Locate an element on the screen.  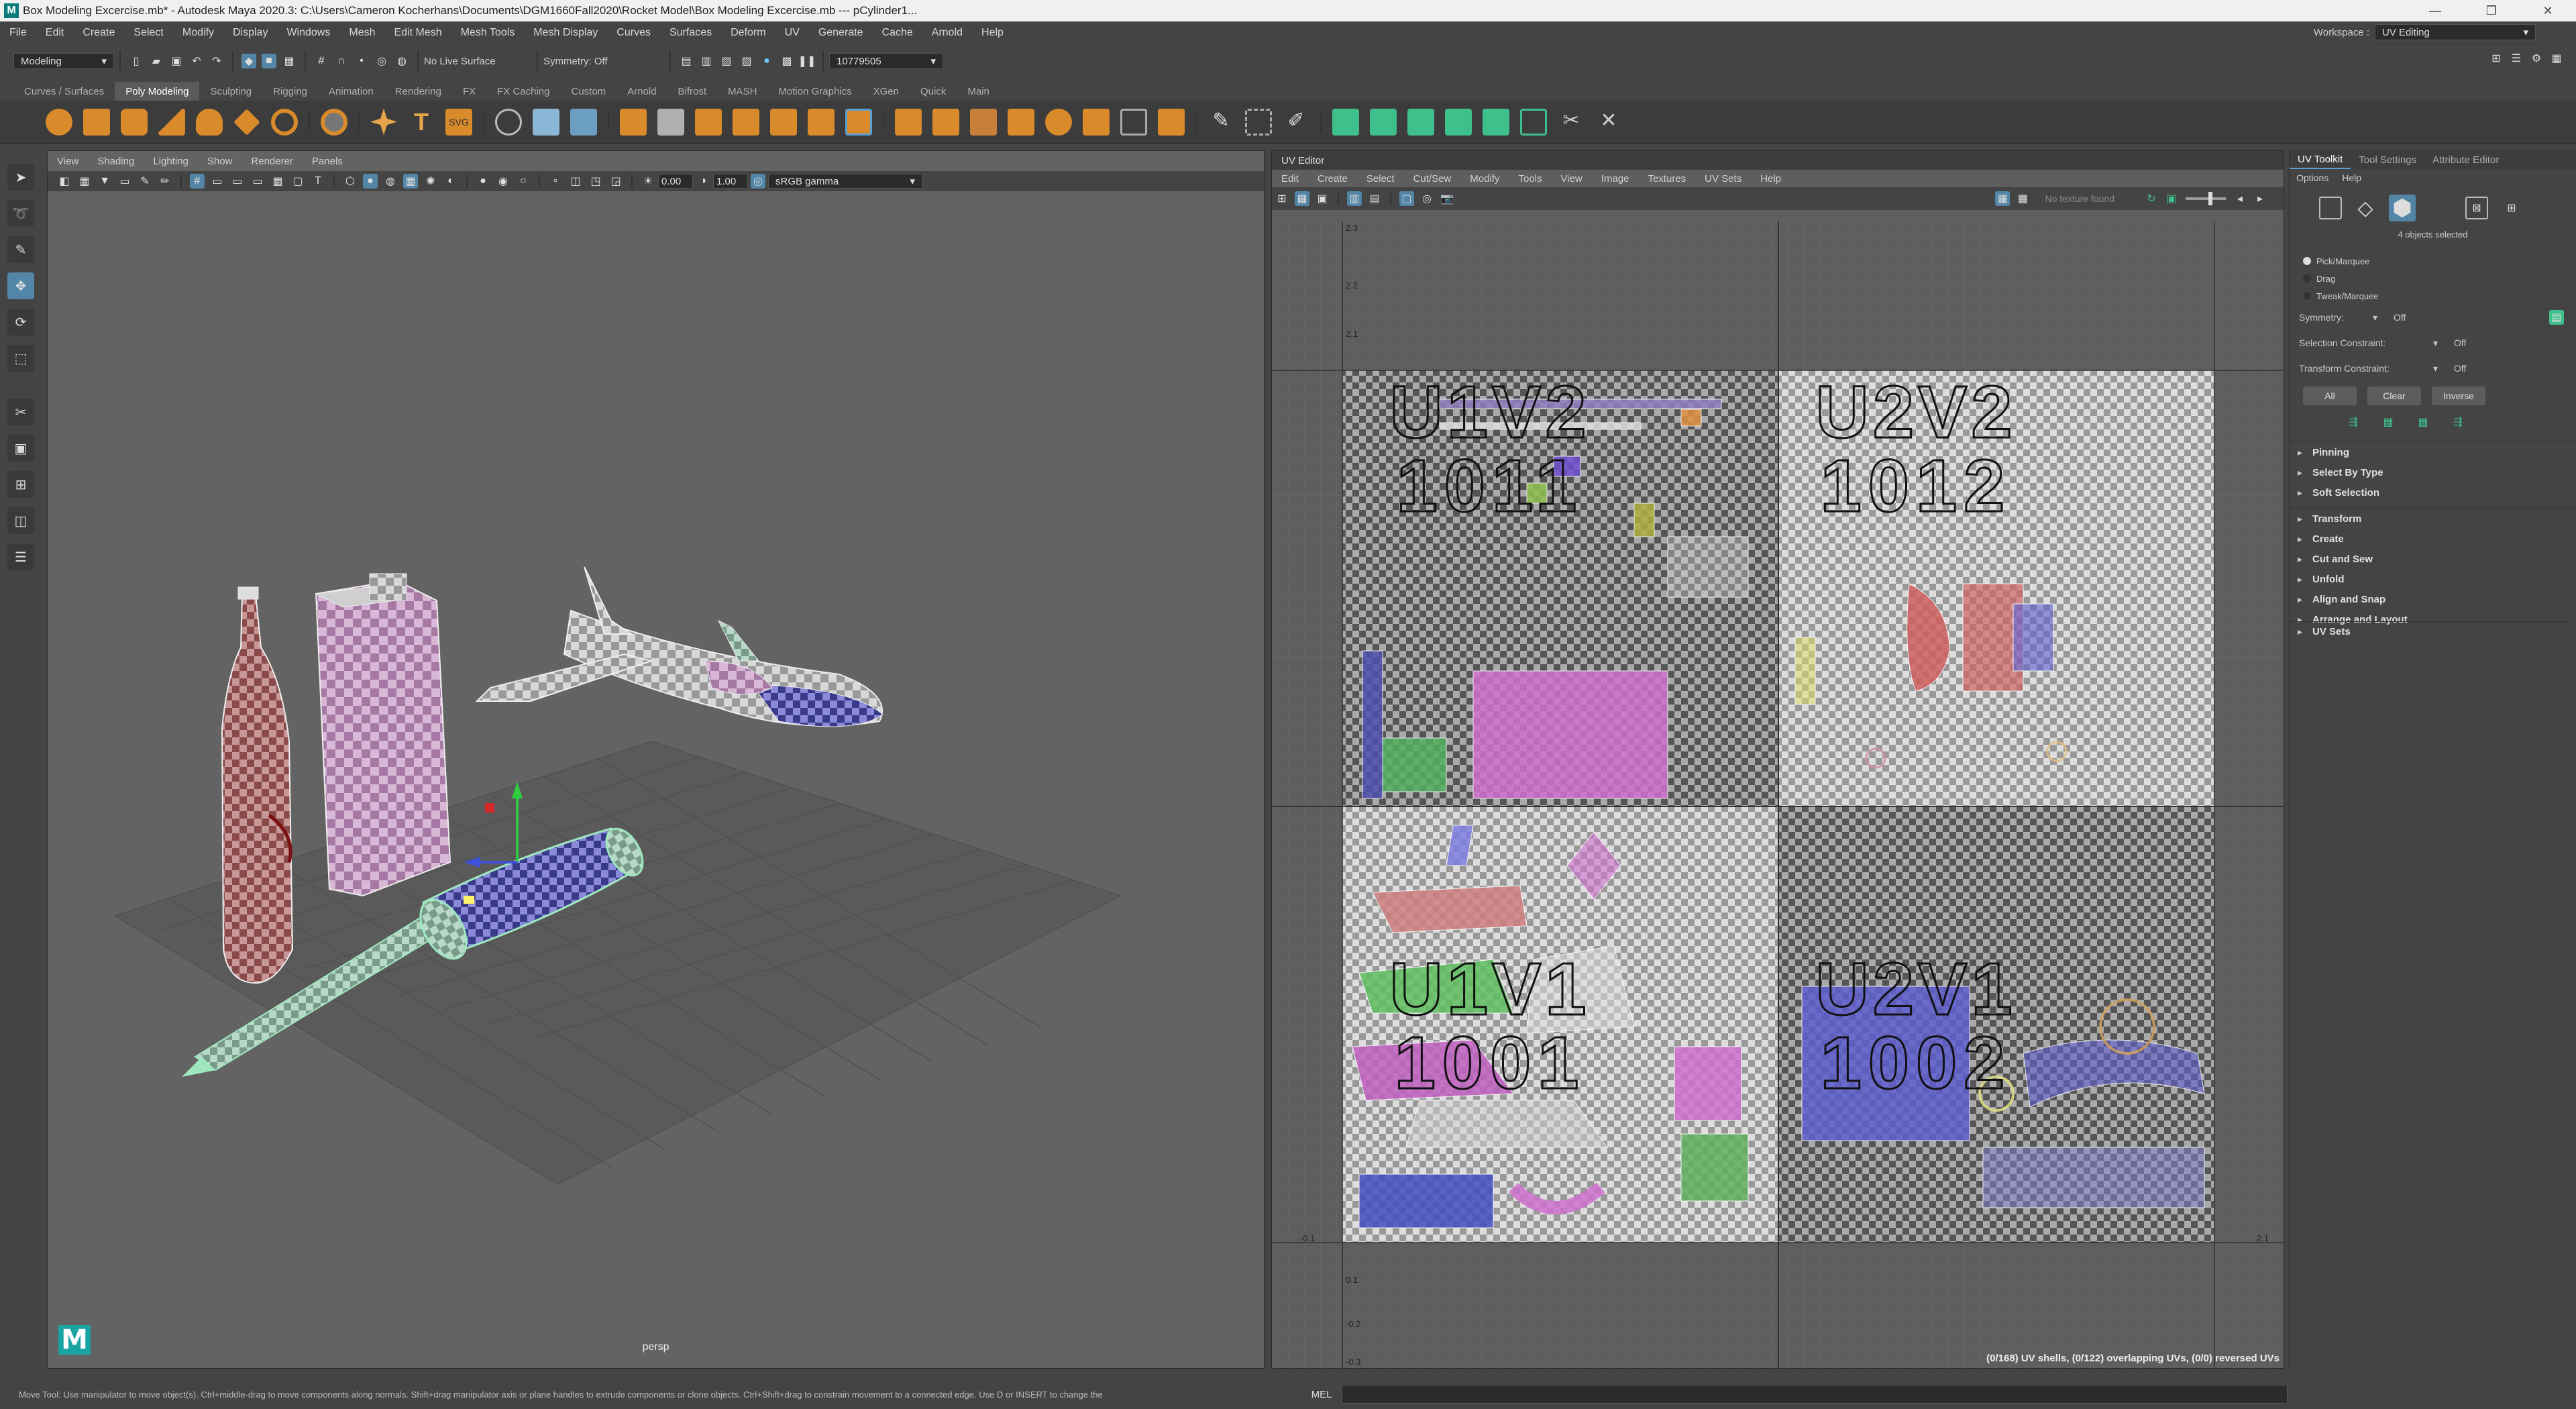
color-management-icon: ◎ is located at coordinates (758, 181).